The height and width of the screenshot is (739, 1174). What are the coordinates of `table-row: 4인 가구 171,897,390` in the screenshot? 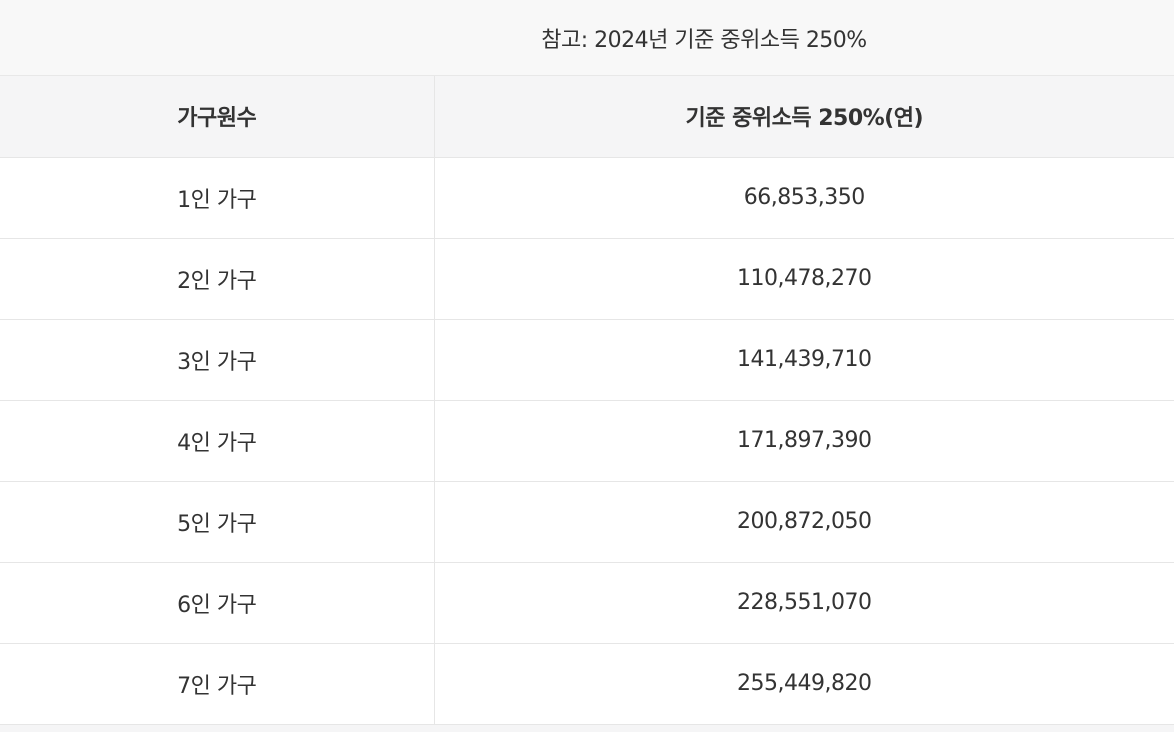 It's located at (587, 441).